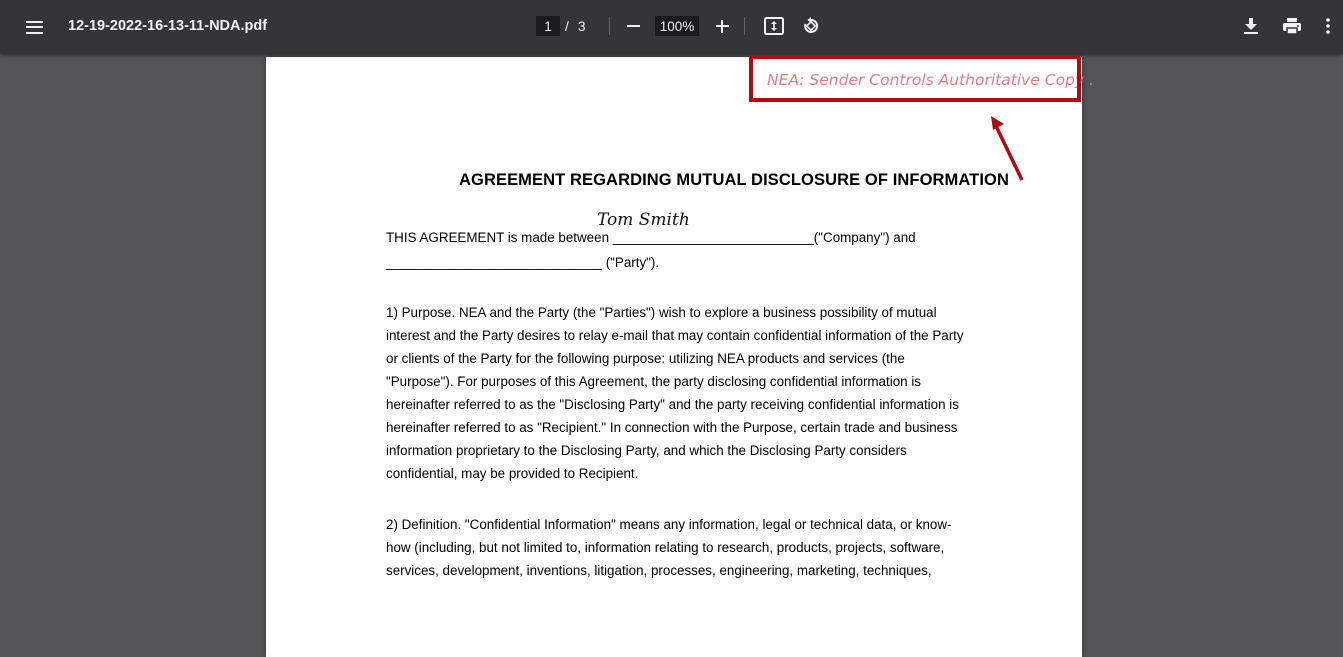  I want to click on download-button, so click(1251, 26).